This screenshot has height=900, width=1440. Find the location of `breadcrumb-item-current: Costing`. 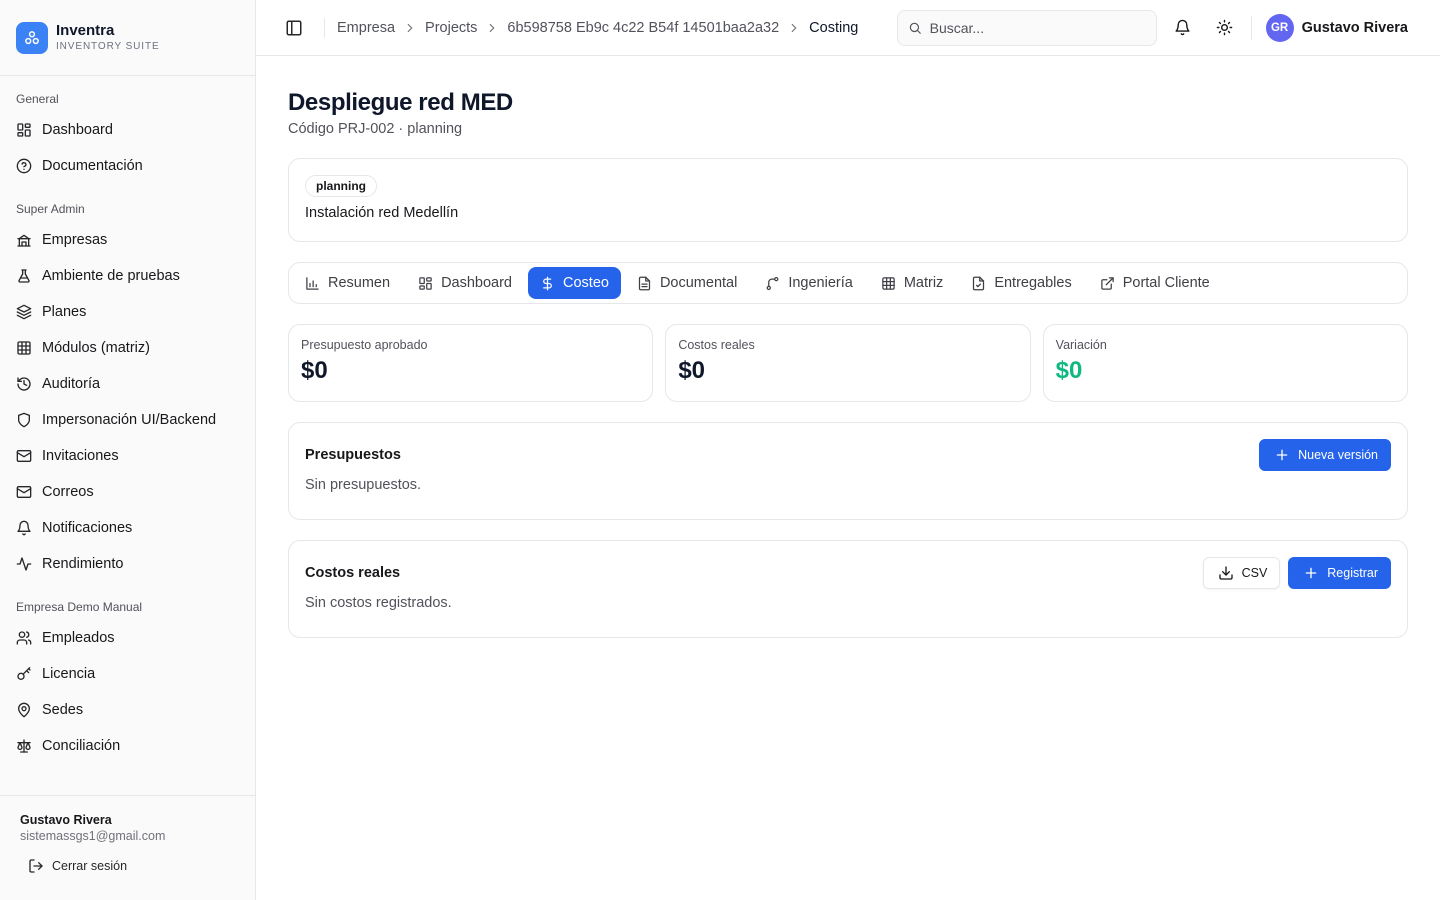

breadcrumb-item-current: Costing is located at coordinates (834, 27).